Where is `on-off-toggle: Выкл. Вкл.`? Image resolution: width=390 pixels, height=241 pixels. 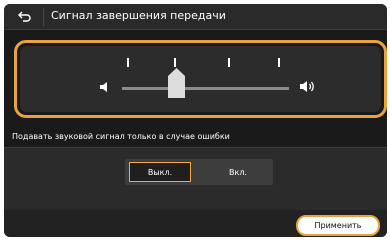 on-off-toggle: Выкл. Вкл. is located at coordinates (199, 172).